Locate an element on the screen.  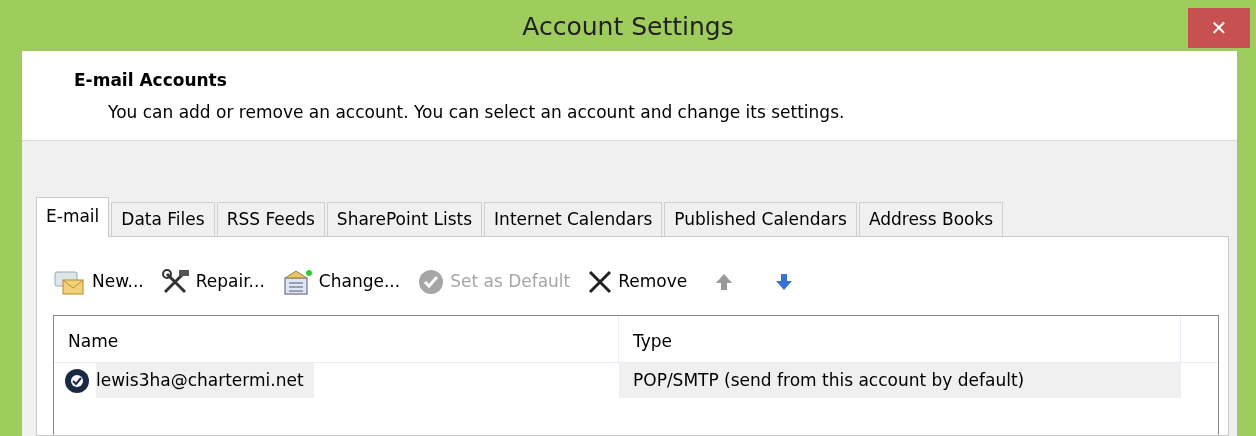
tab: RSS Feeds is located at coordinates (270, 219).